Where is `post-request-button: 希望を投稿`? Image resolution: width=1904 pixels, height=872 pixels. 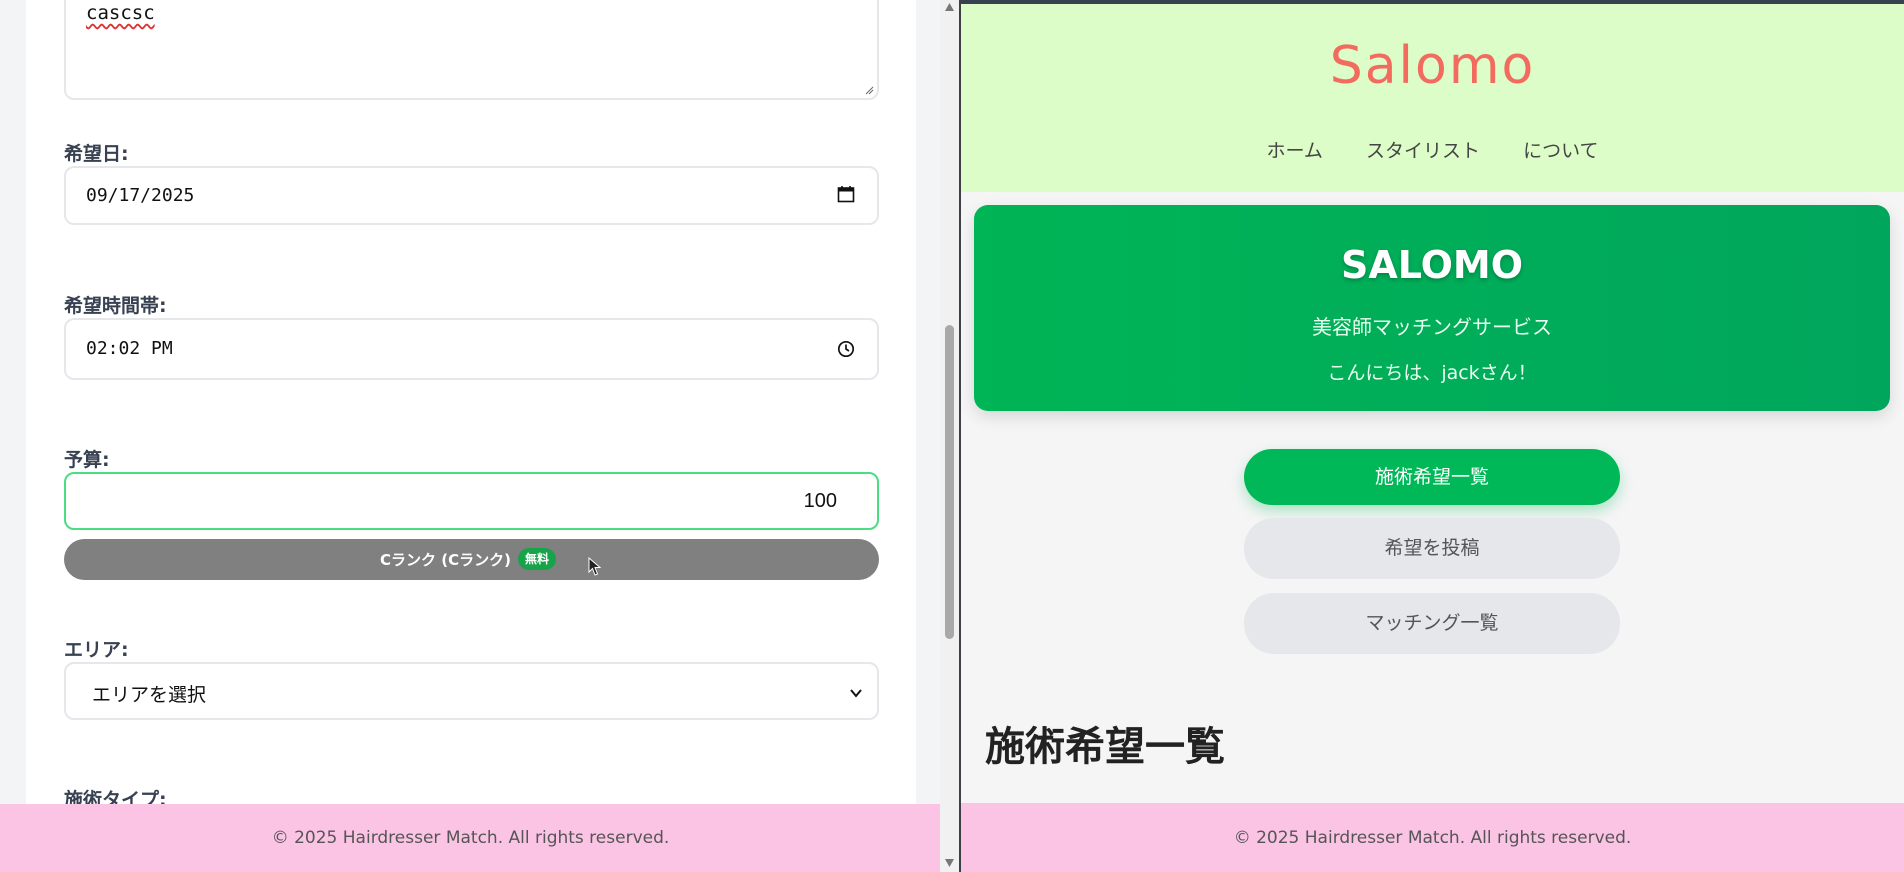
post-request-button: 希望を投稿 is located at coordinates (1432, 548).